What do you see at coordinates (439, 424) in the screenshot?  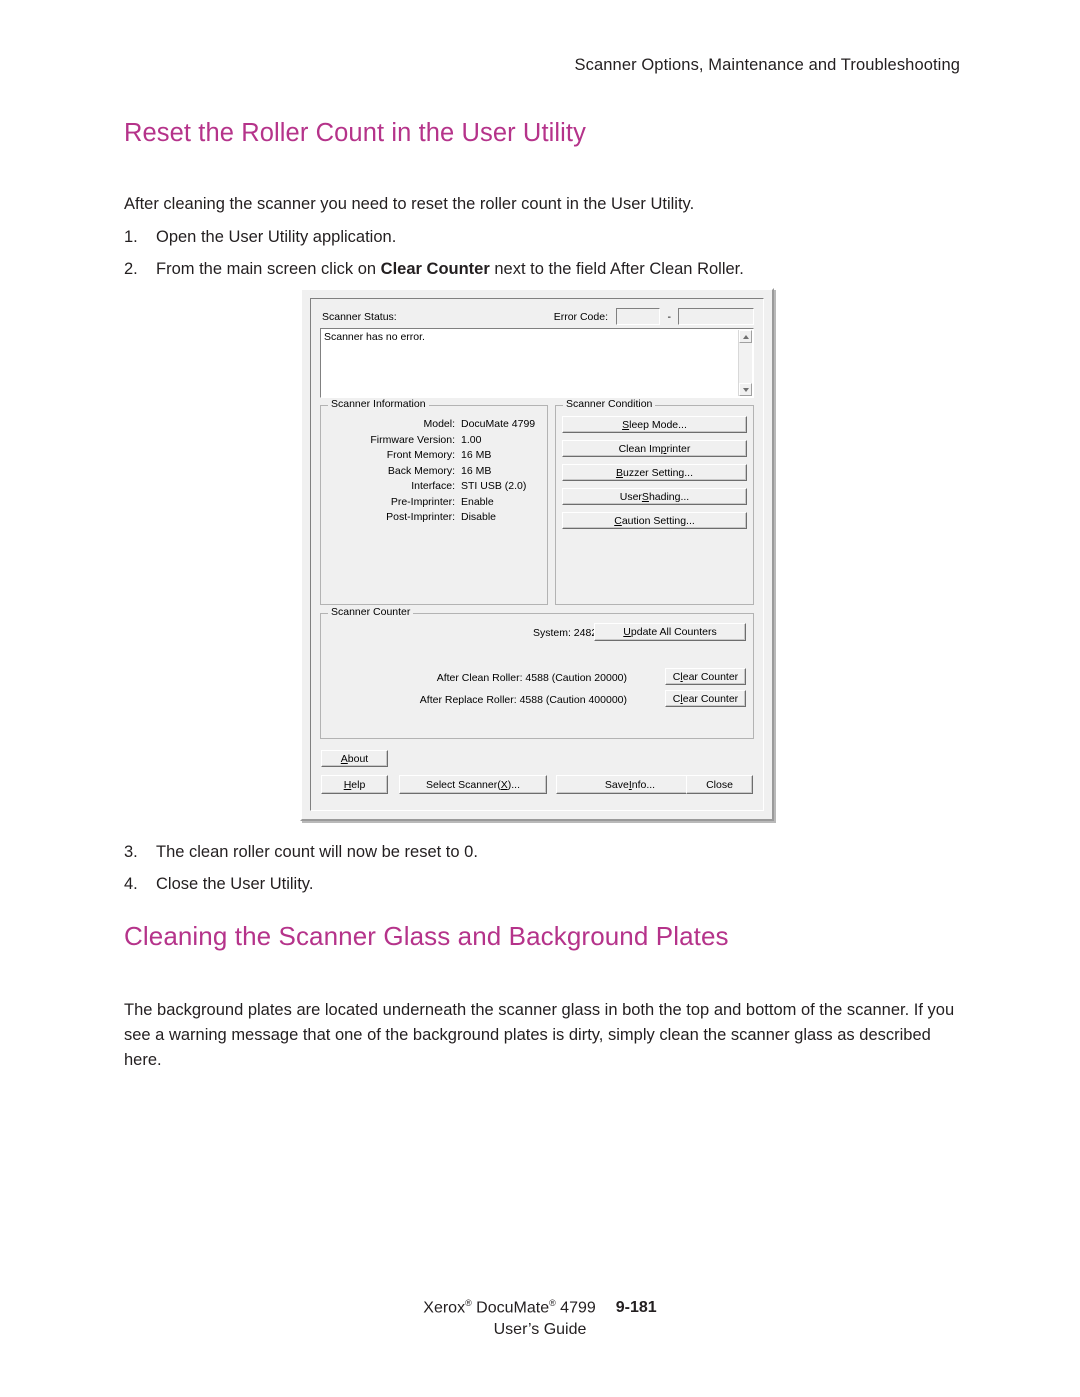 I see `info-label: Model:` at bounding box center [439, 424].